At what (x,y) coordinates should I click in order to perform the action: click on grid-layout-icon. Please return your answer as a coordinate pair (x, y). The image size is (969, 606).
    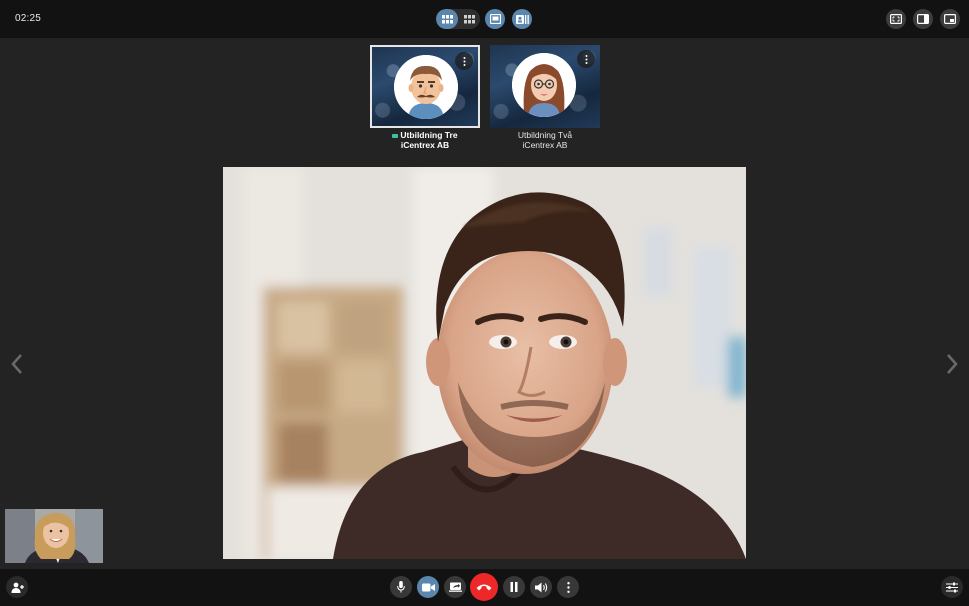
    Looking at the image, I should click on (447, 18).